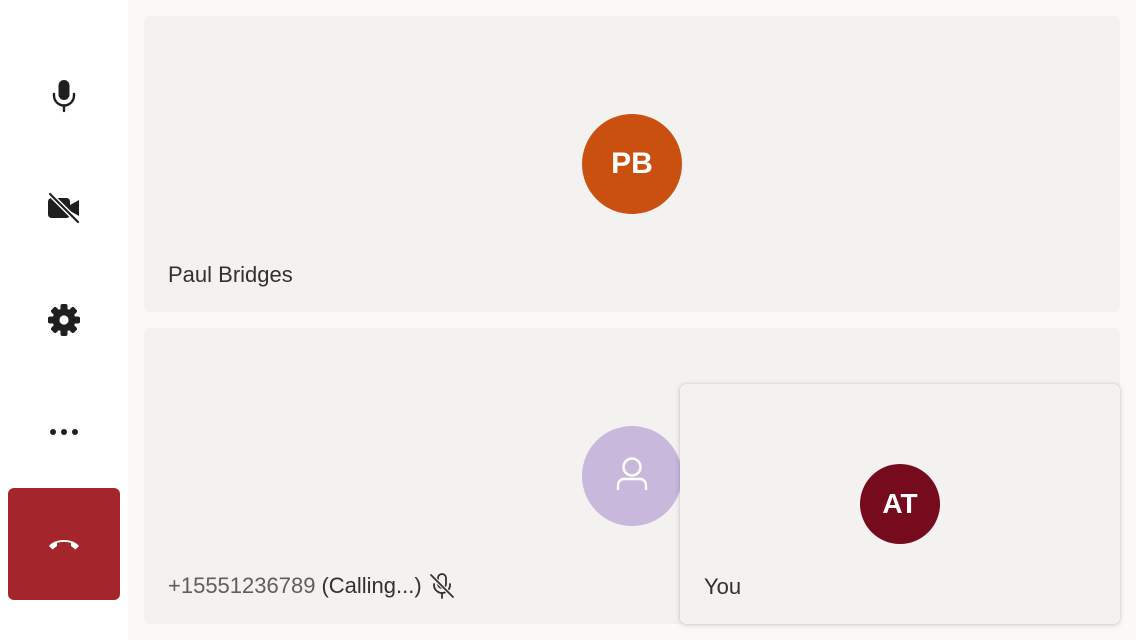 The width and height of the screenshot is (1136, 640). I want to click on phone-hangup-icon, so click(64, 544).